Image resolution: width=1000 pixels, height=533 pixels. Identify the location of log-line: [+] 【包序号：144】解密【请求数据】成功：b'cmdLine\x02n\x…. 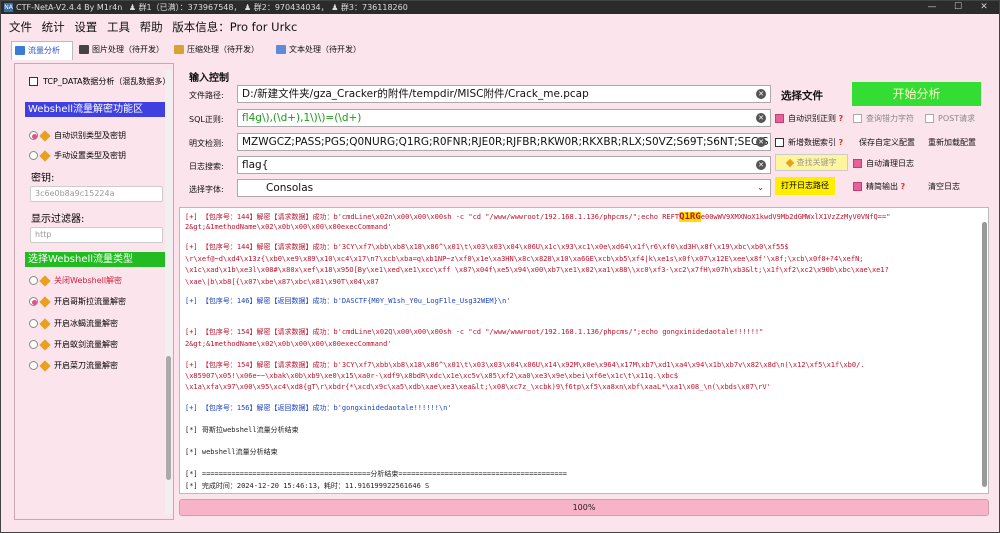
(538, 217).